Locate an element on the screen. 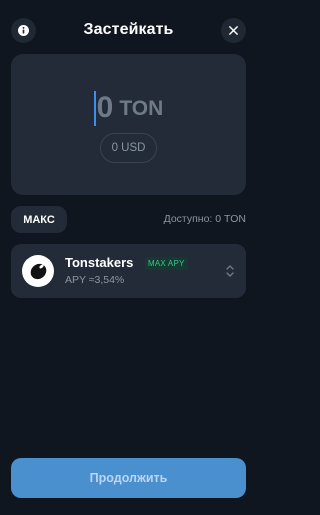  page-title: Застейкать is located at coordinates (128, 29).